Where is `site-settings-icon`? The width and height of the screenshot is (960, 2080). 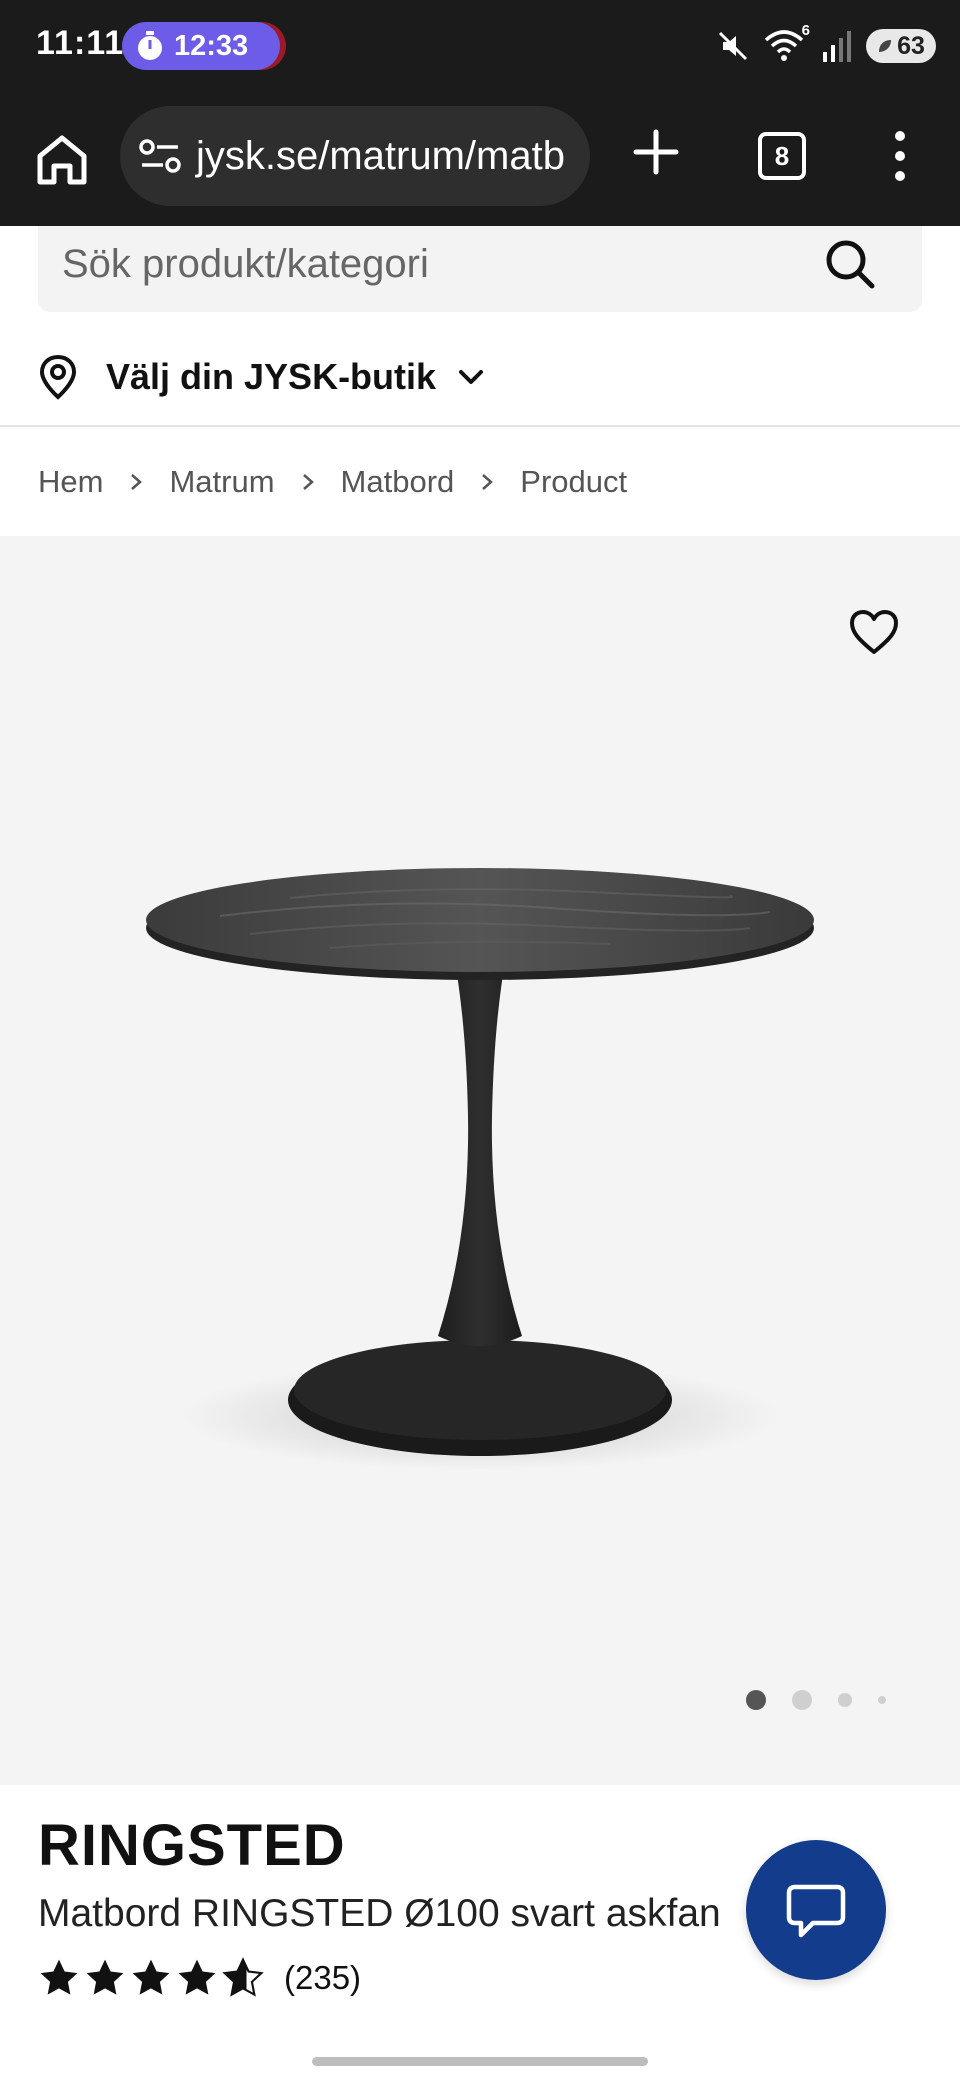
site-settings-icon is located at coordinates (160, 156).